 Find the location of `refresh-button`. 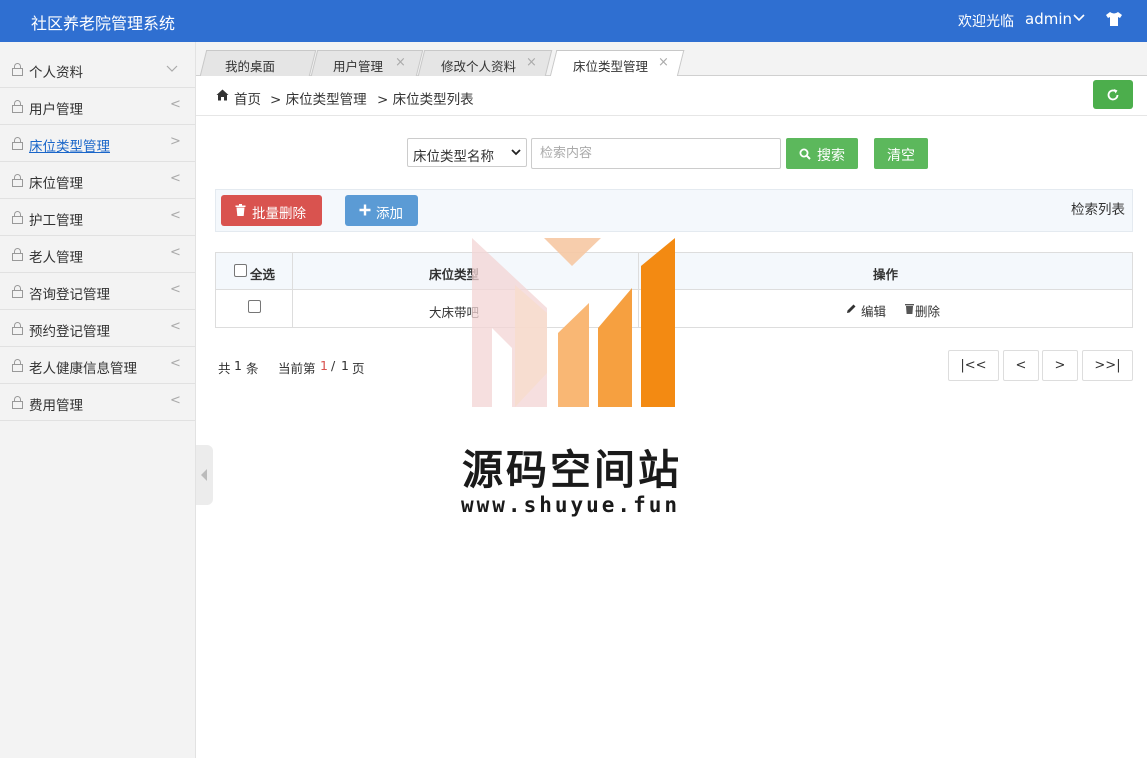

refresh-button is located at coordinates (1113, 94).